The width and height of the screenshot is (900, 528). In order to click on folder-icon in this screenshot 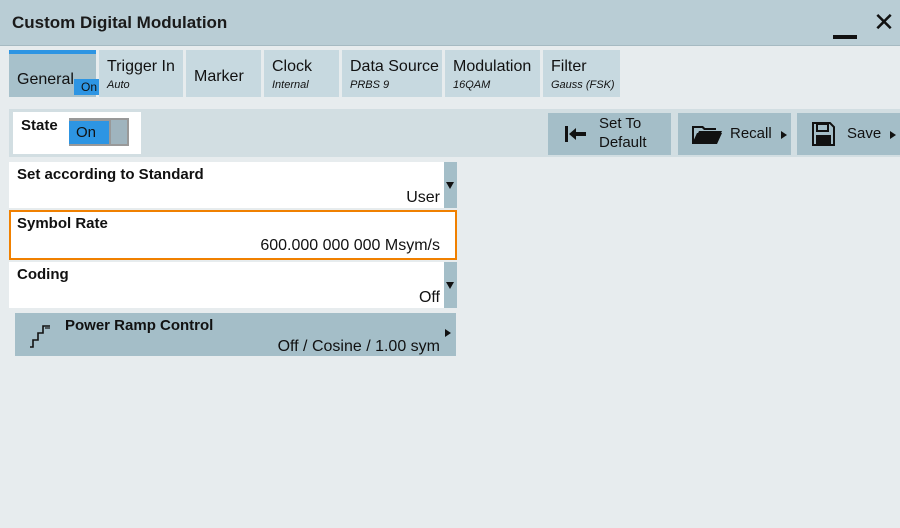, I will do `click(707, 135)`.